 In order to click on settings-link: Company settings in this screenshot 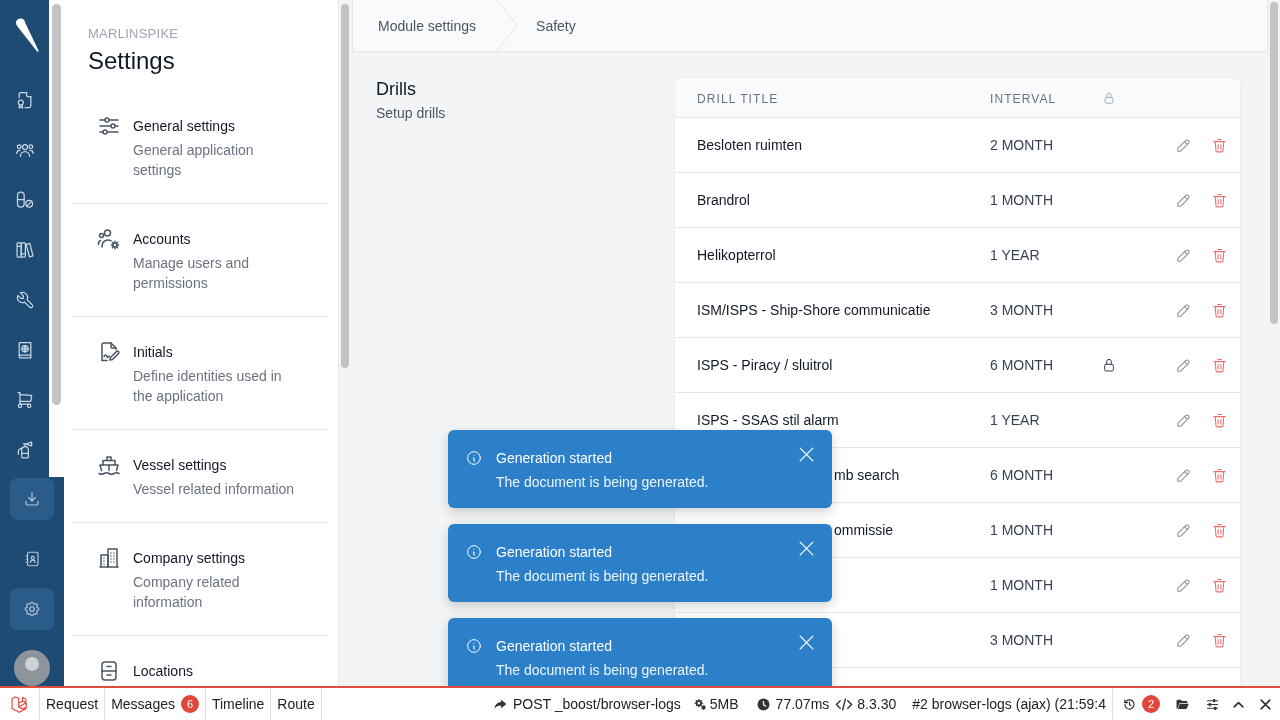, I will do `click(189, 558)`.